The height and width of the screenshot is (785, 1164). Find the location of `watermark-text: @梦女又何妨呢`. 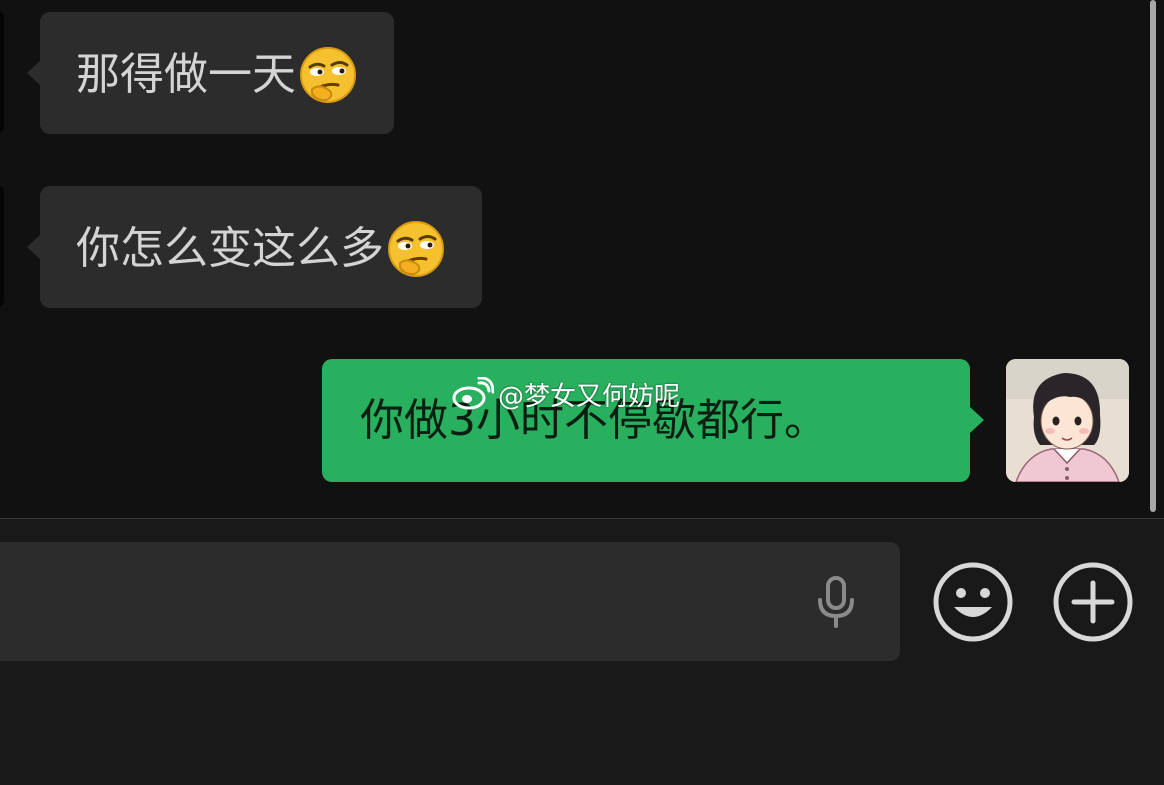

watermark-text: @梦女又何妨呢 is located at coordinates (589, 396).